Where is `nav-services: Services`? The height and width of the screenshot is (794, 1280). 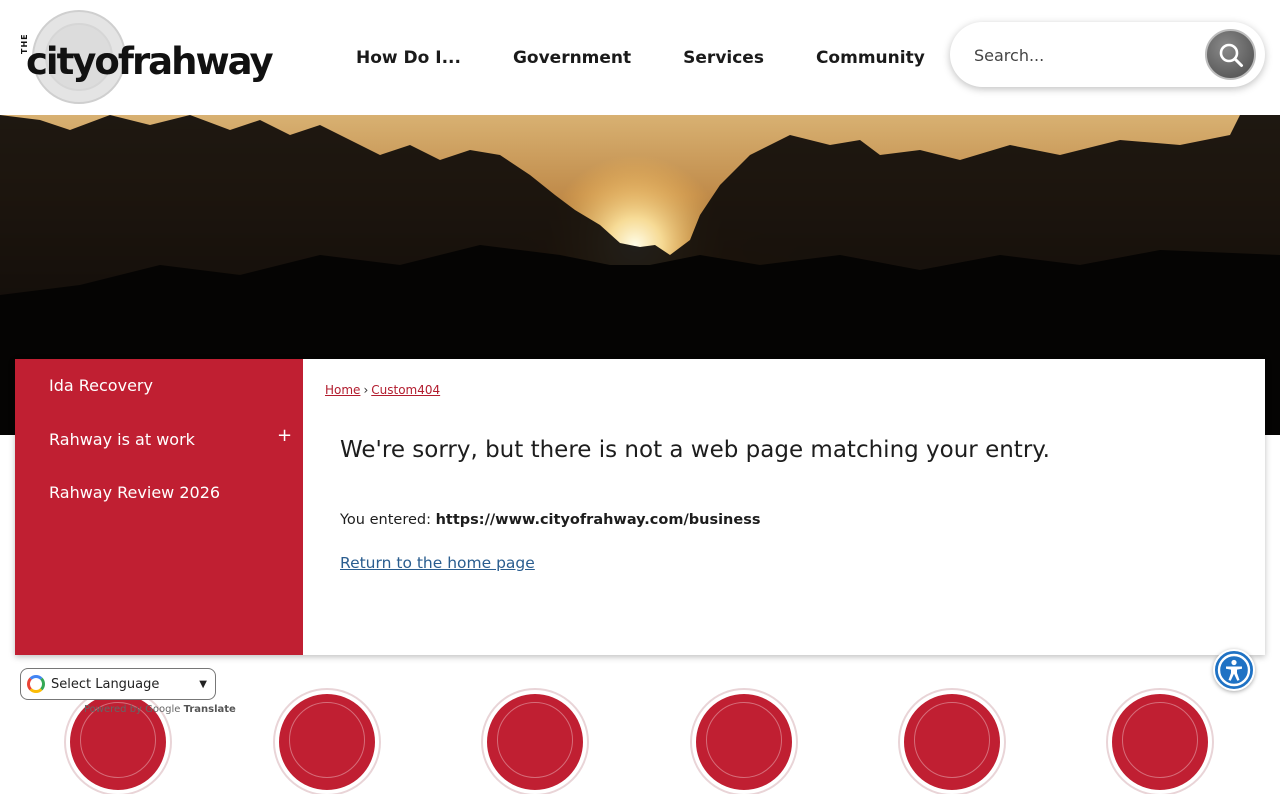 nav-services: Services is located at coordinates (723, 58).